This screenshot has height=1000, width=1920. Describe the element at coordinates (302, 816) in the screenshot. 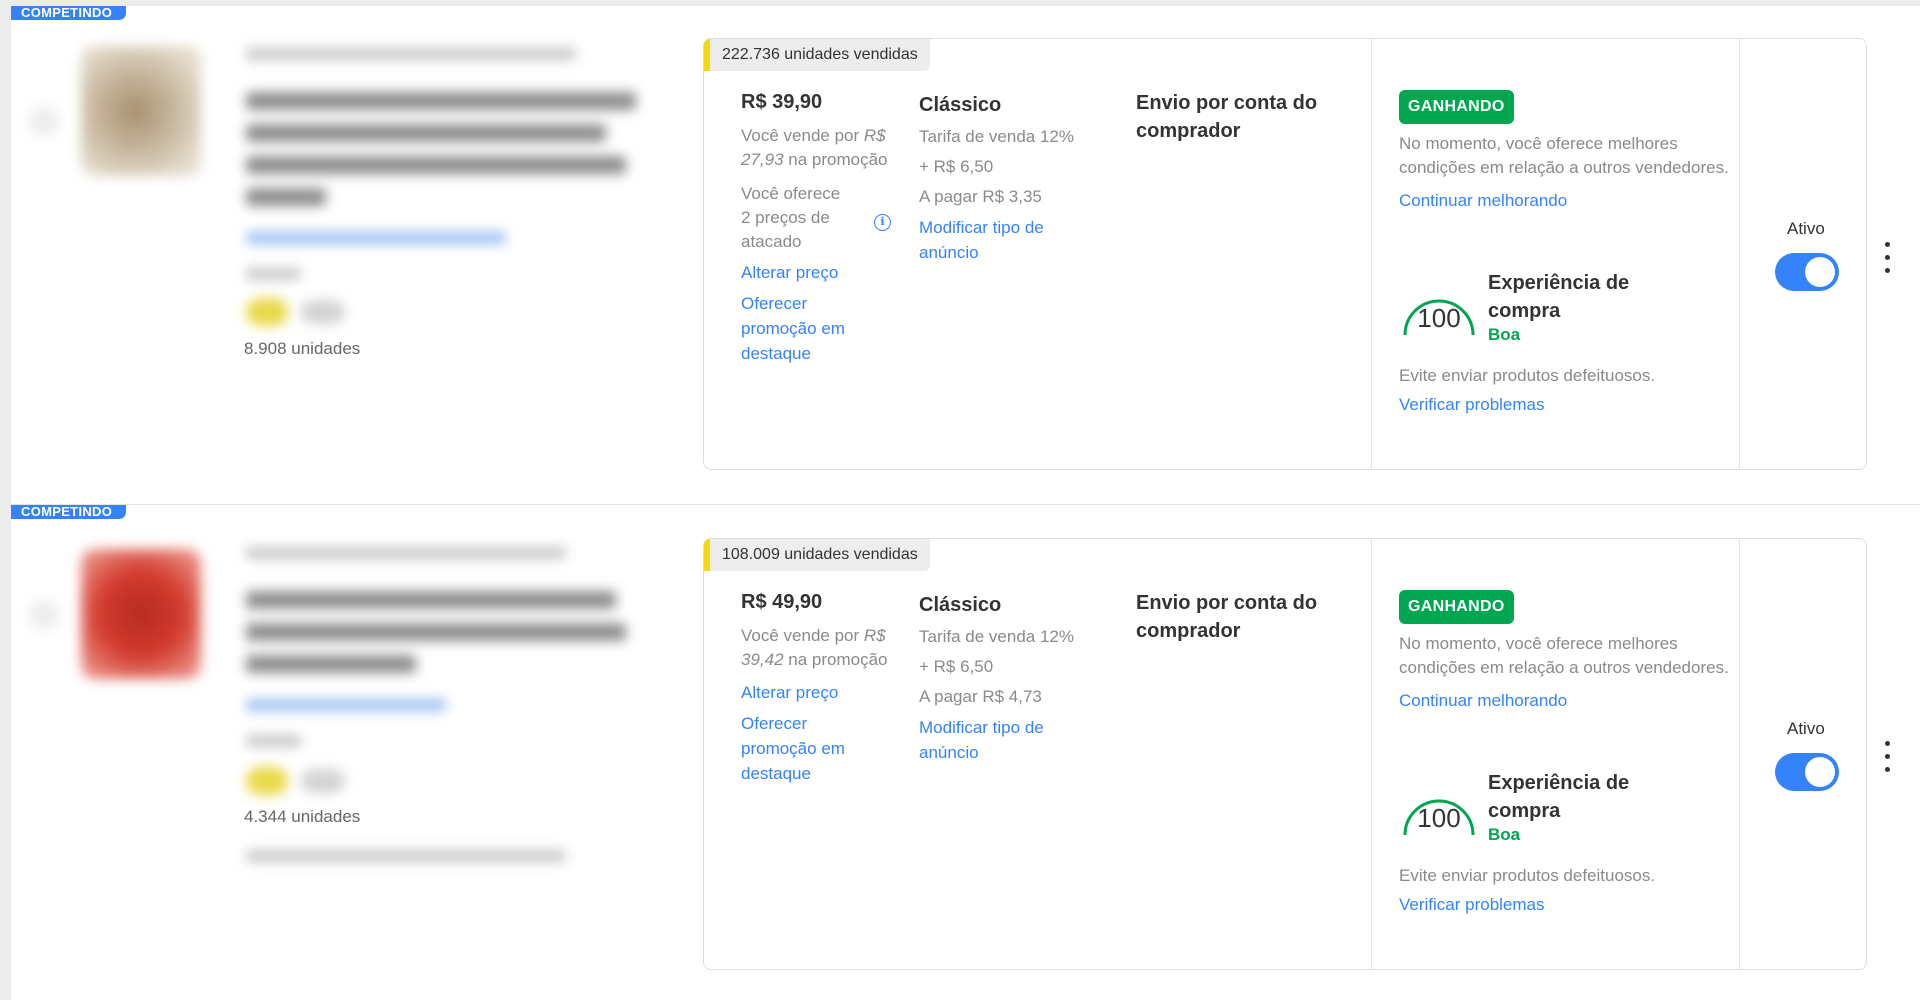

I see `stock-units: 4.344 unidades` at that location.